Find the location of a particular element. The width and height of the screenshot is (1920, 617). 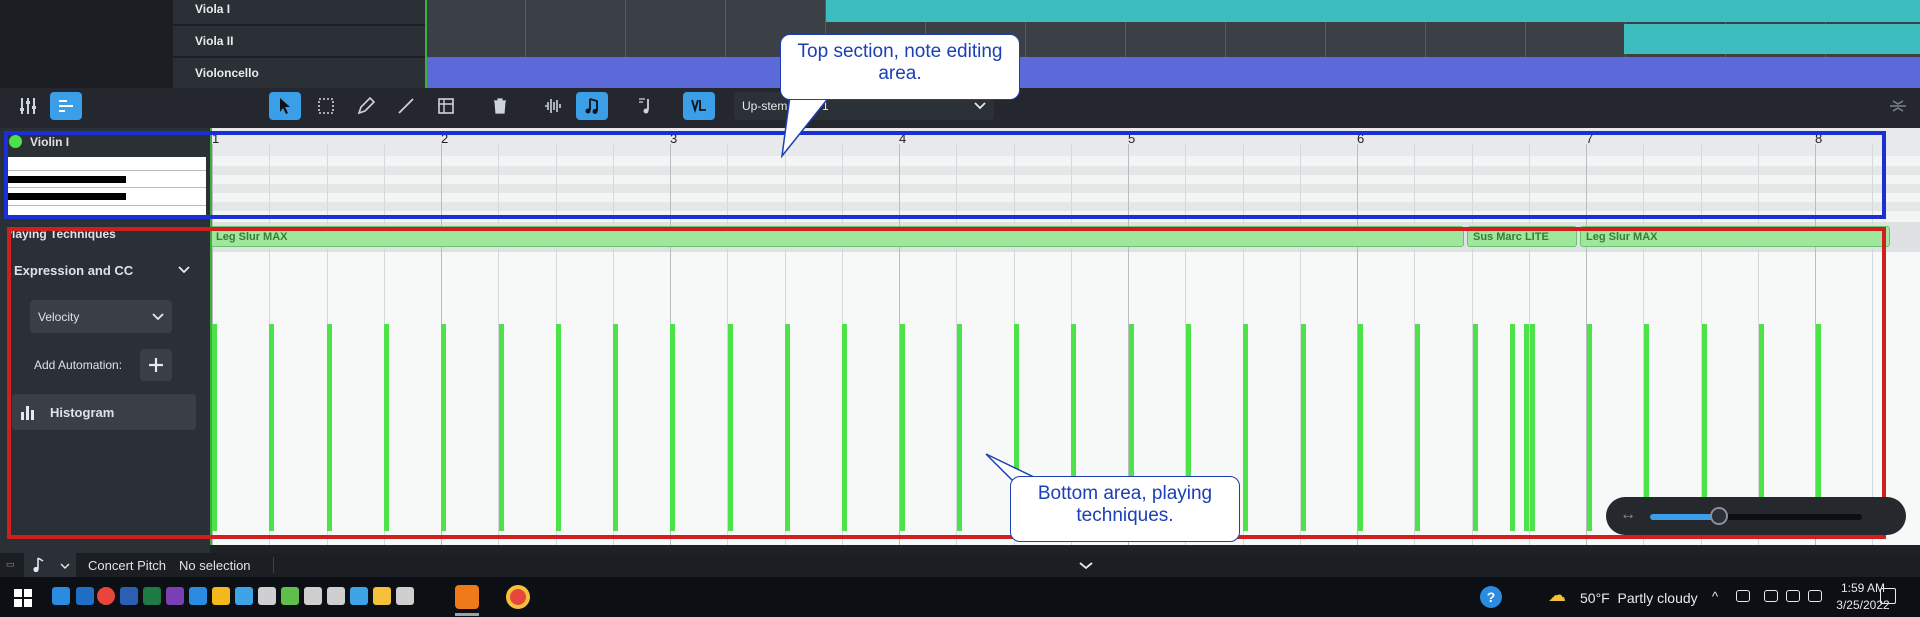

violin-technique-button is located at coordinates (699, 106).